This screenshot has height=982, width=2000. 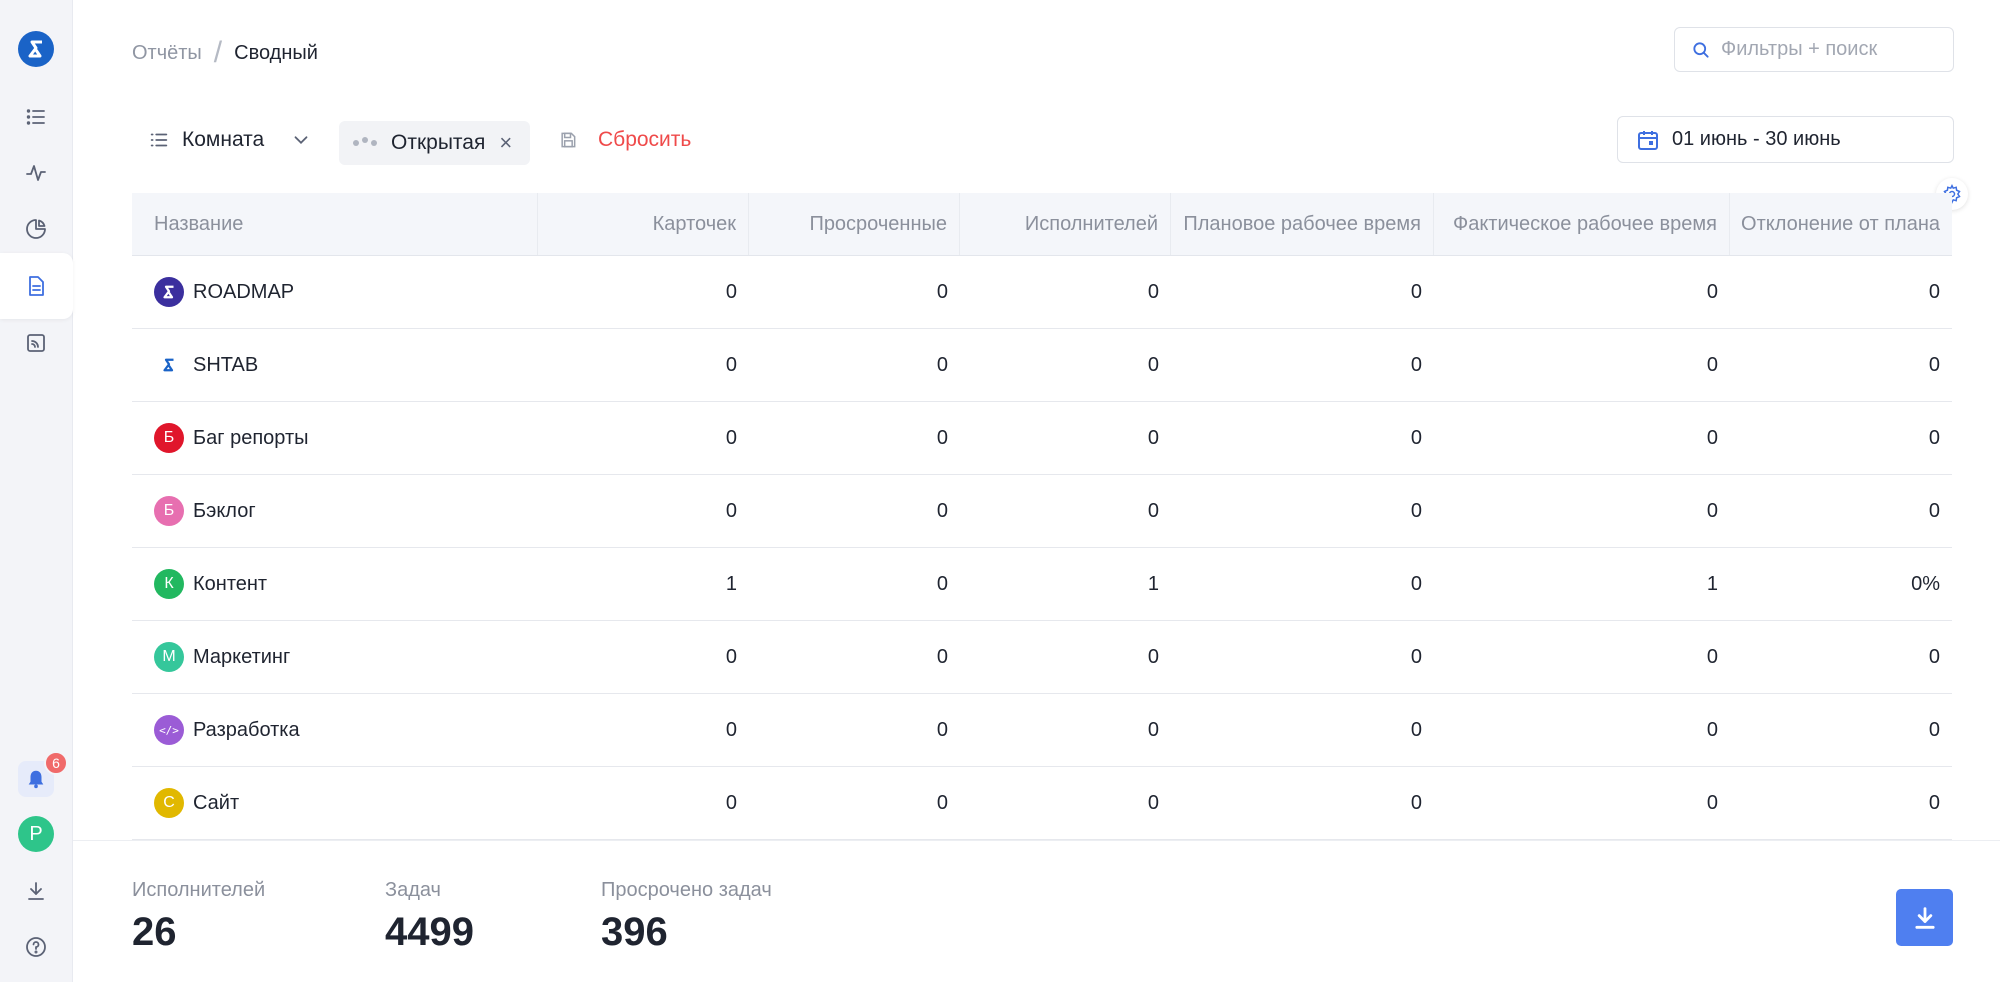 I want to click on reset-filters-button: Сбросить, so click(x=624, y=140).